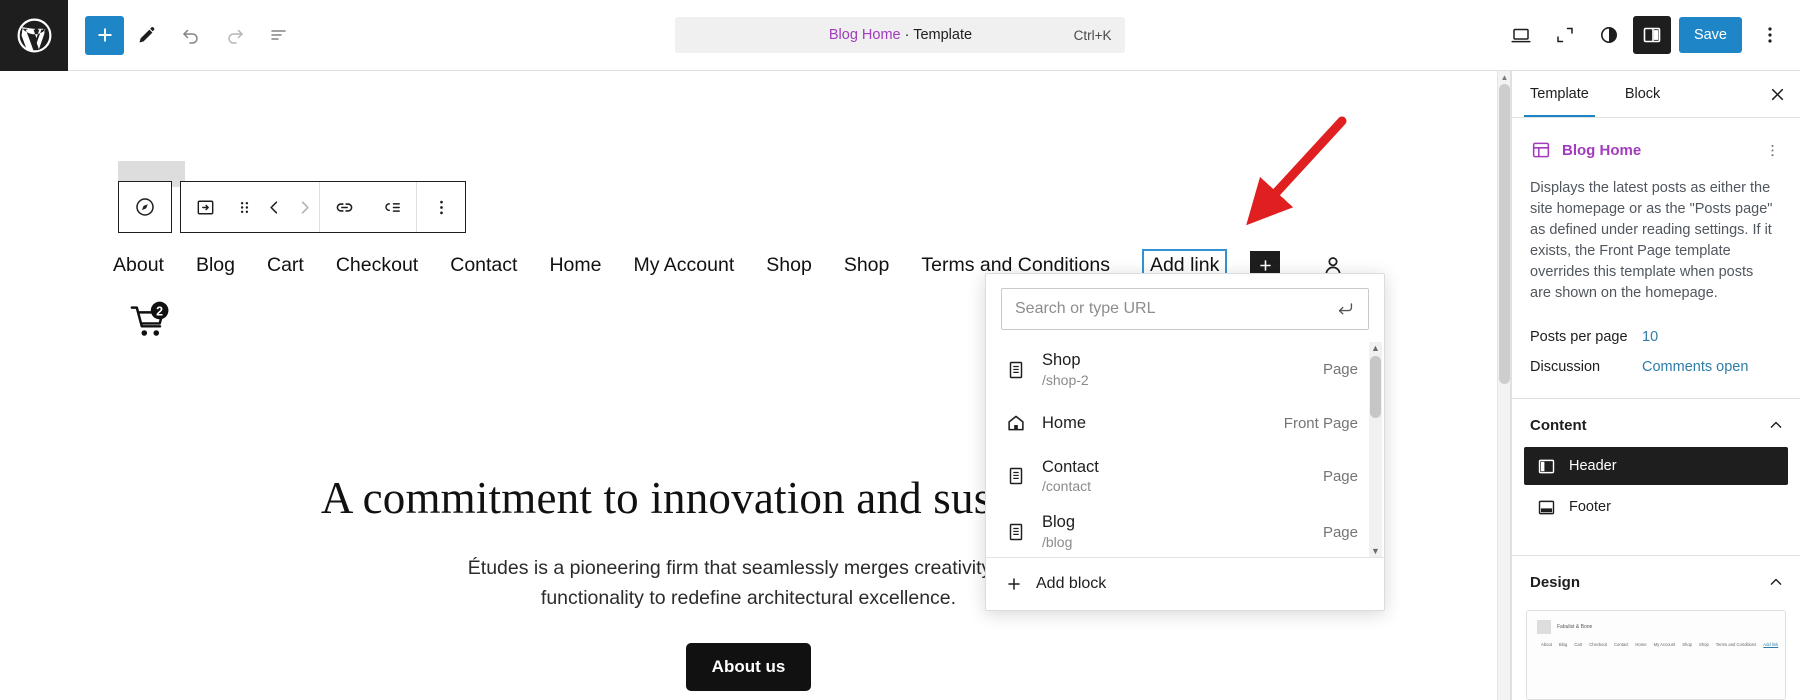  I want to click on canvas-scrollbar: ▲, so click(1503, 385).